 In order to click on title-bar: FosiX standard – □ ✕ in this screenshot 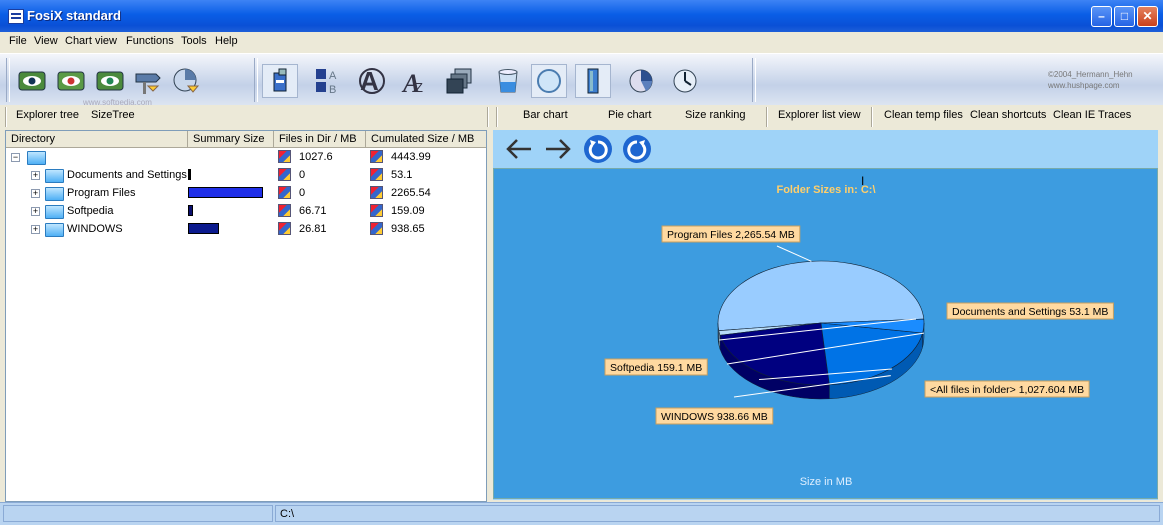, I will do `click(581, 16)`.